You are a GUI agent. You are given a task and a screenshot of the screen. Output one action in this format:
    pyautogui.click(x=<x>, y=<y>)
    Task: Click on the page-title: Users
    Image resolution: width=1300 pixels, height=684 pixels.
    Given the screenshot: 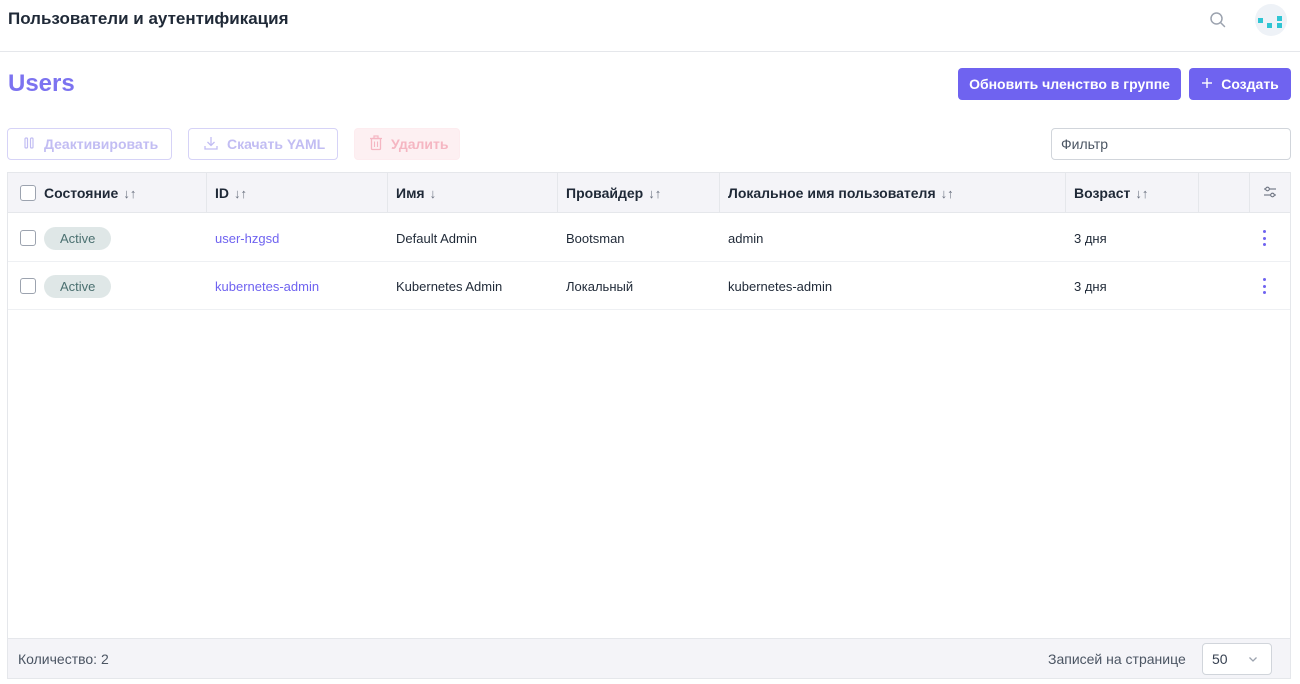 What is the action you would take?
    pyautogui.click(x=41, y=83)
    